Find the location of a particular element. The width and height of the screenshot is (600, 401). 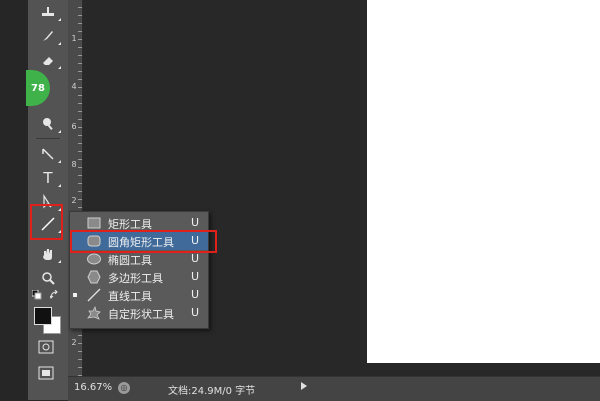

ruler-tool-button is located at coordinates (48, 12).